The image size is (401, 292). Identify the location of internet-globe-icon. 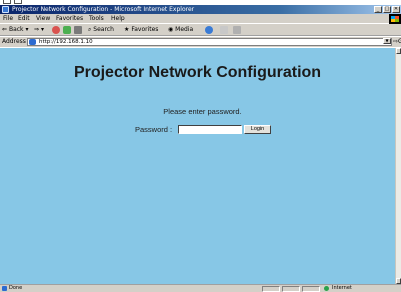
(326, 288).